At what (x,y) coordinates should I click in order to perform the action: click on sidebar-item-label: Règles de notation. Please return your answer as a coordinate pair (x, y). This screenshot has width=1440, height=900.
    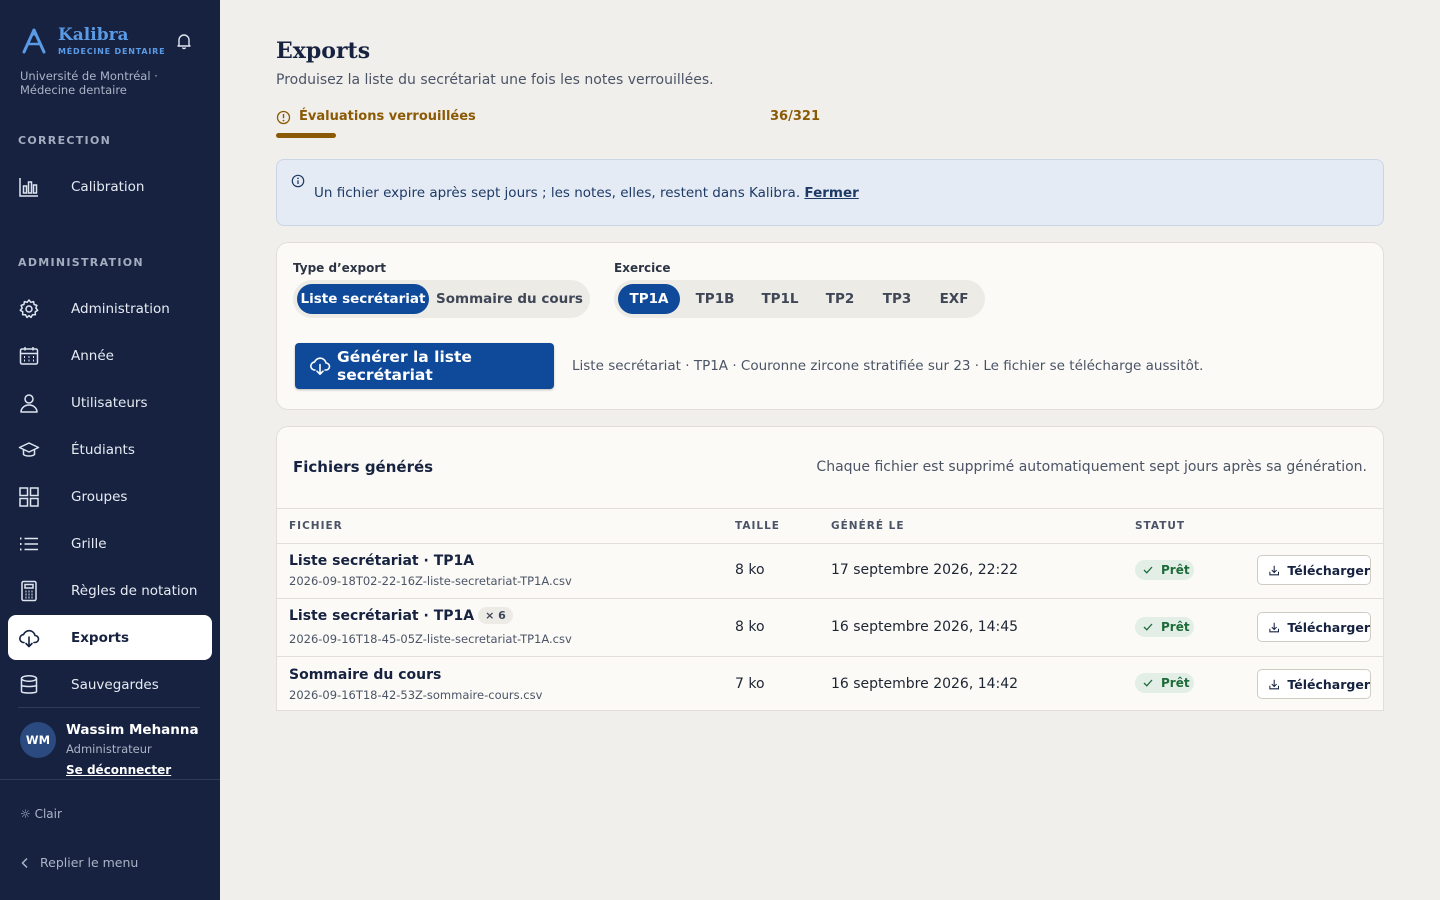
    Looking at the image, I should click on (134, 590).